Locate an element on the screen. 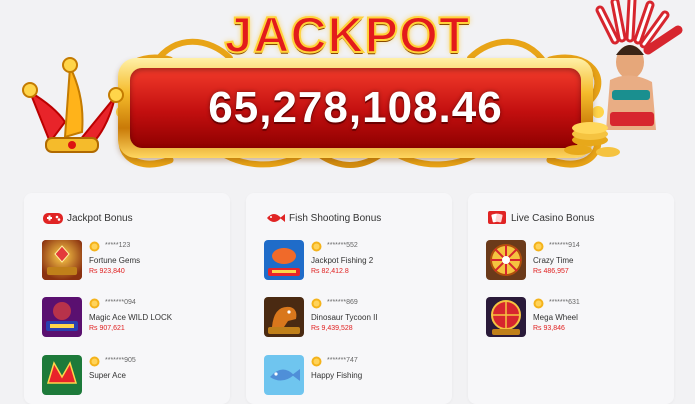 This screenshot has height=404, width=695. game-name: Happy Fishing is located at coordinates (337, 375).